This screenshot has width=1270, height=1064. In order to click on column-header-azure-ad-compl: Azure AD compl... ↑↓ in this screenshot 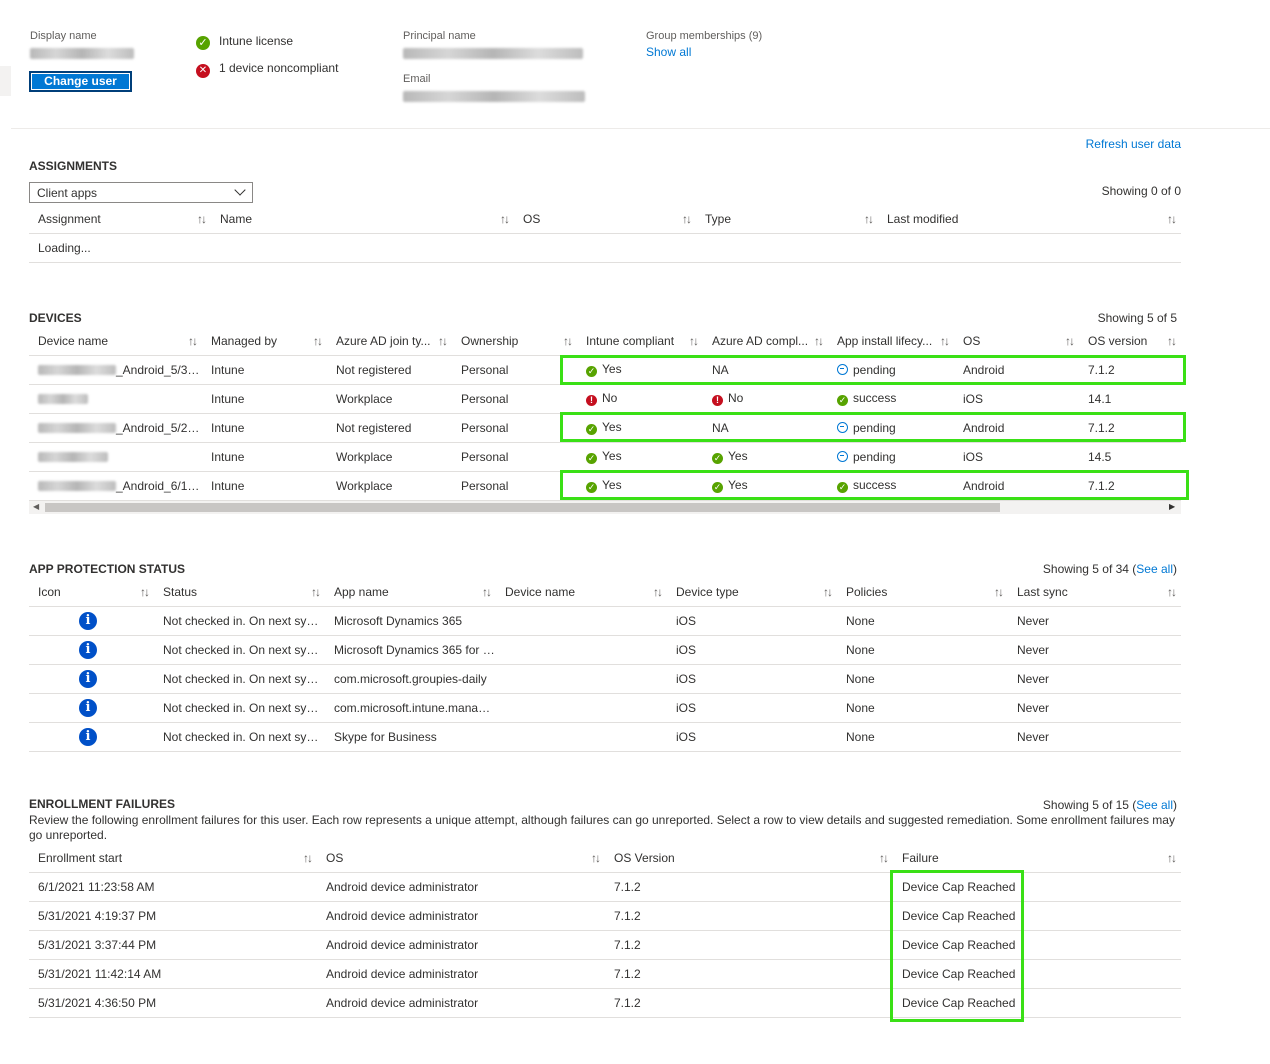, I will do `click(765, 341)`.